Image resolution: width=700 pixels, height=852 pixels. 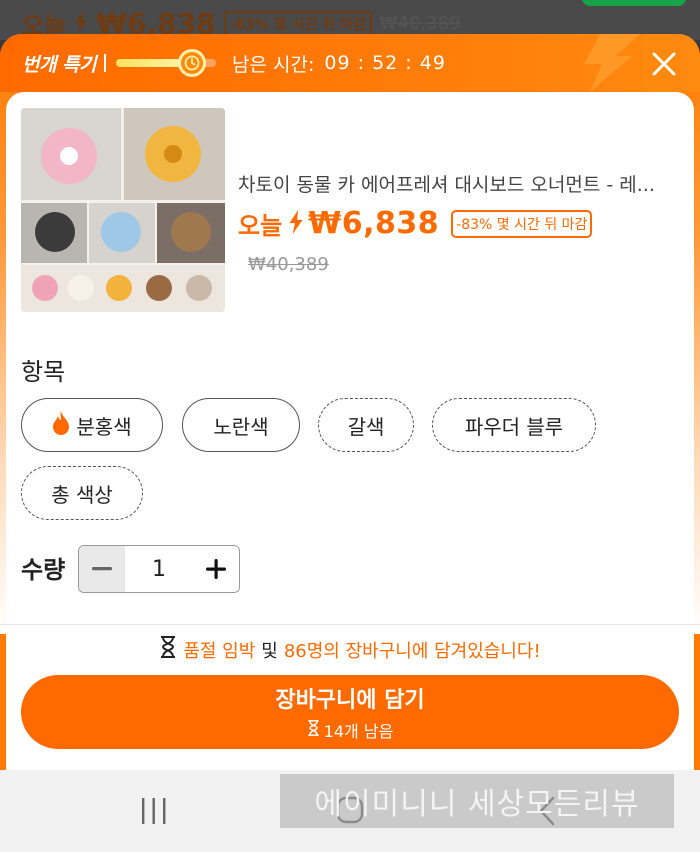 I want to click on quantity-stepper: 1, so click(x=159, y=569).